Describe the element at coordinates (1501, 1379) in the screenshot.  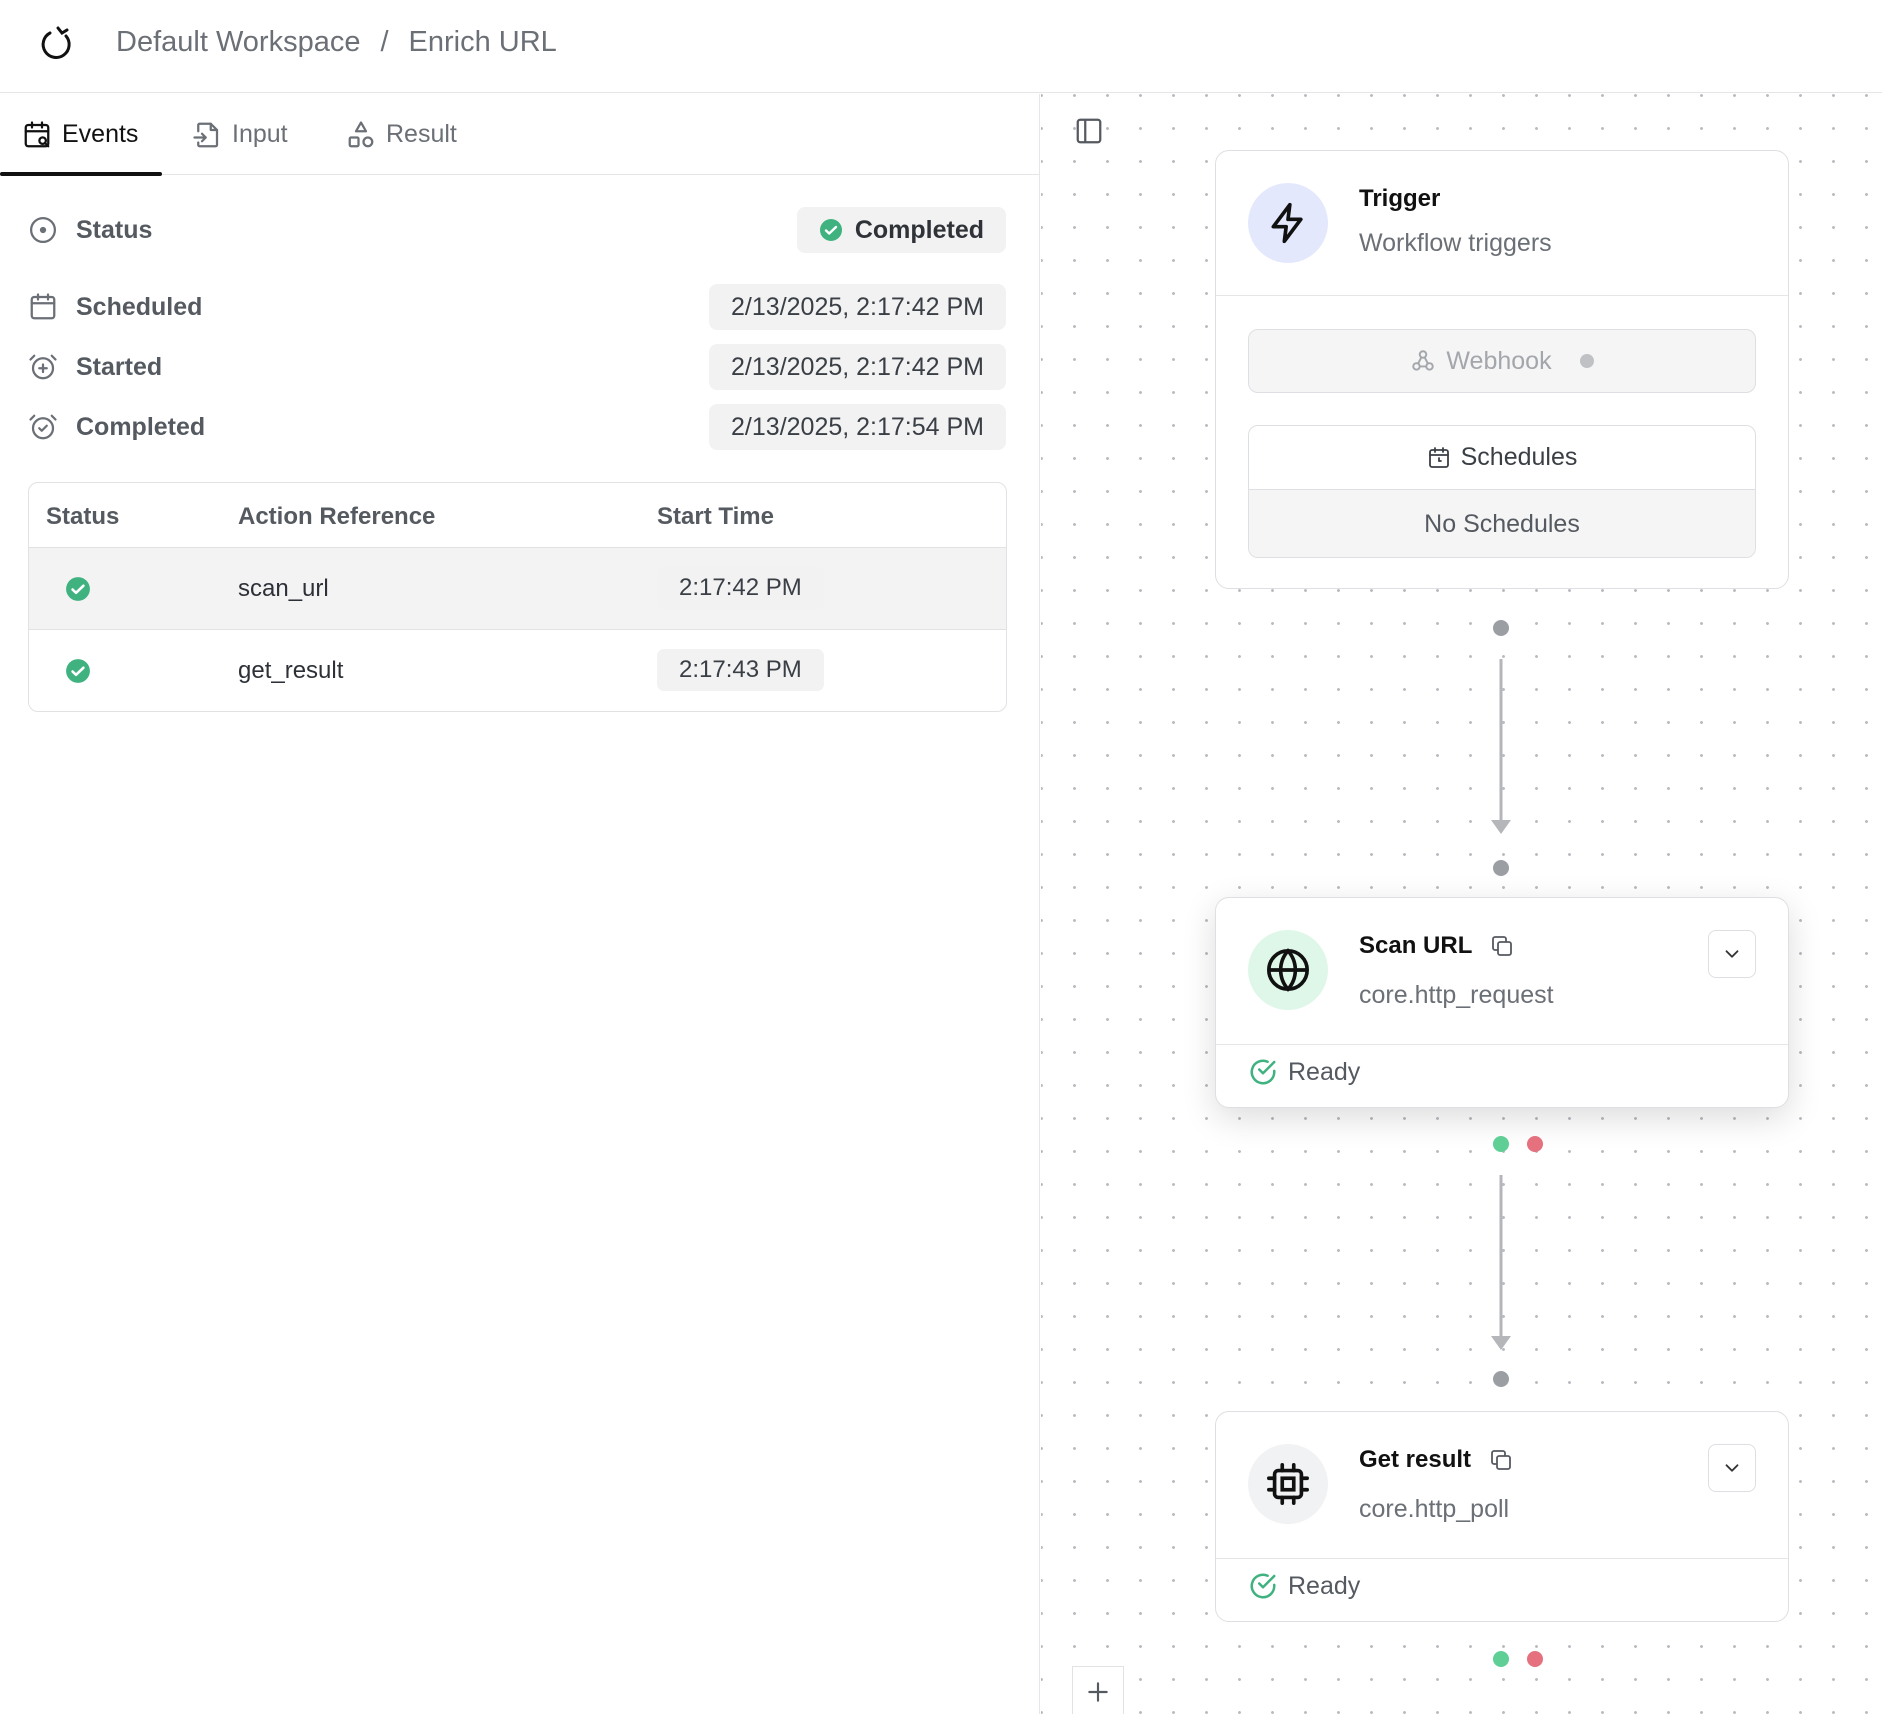
I see `get-result-input-handle` at that location.